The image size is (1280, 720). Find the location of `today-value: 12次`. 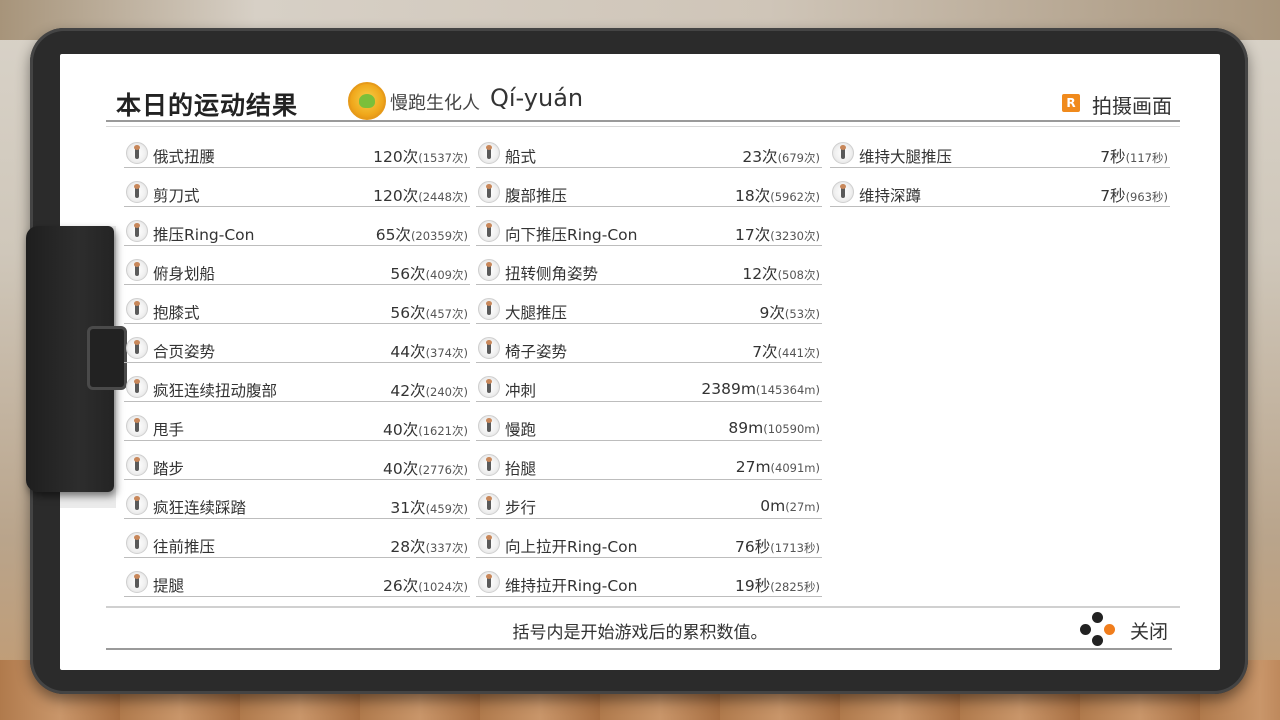

today-value: 12次 is located at coordinates (760, 274).